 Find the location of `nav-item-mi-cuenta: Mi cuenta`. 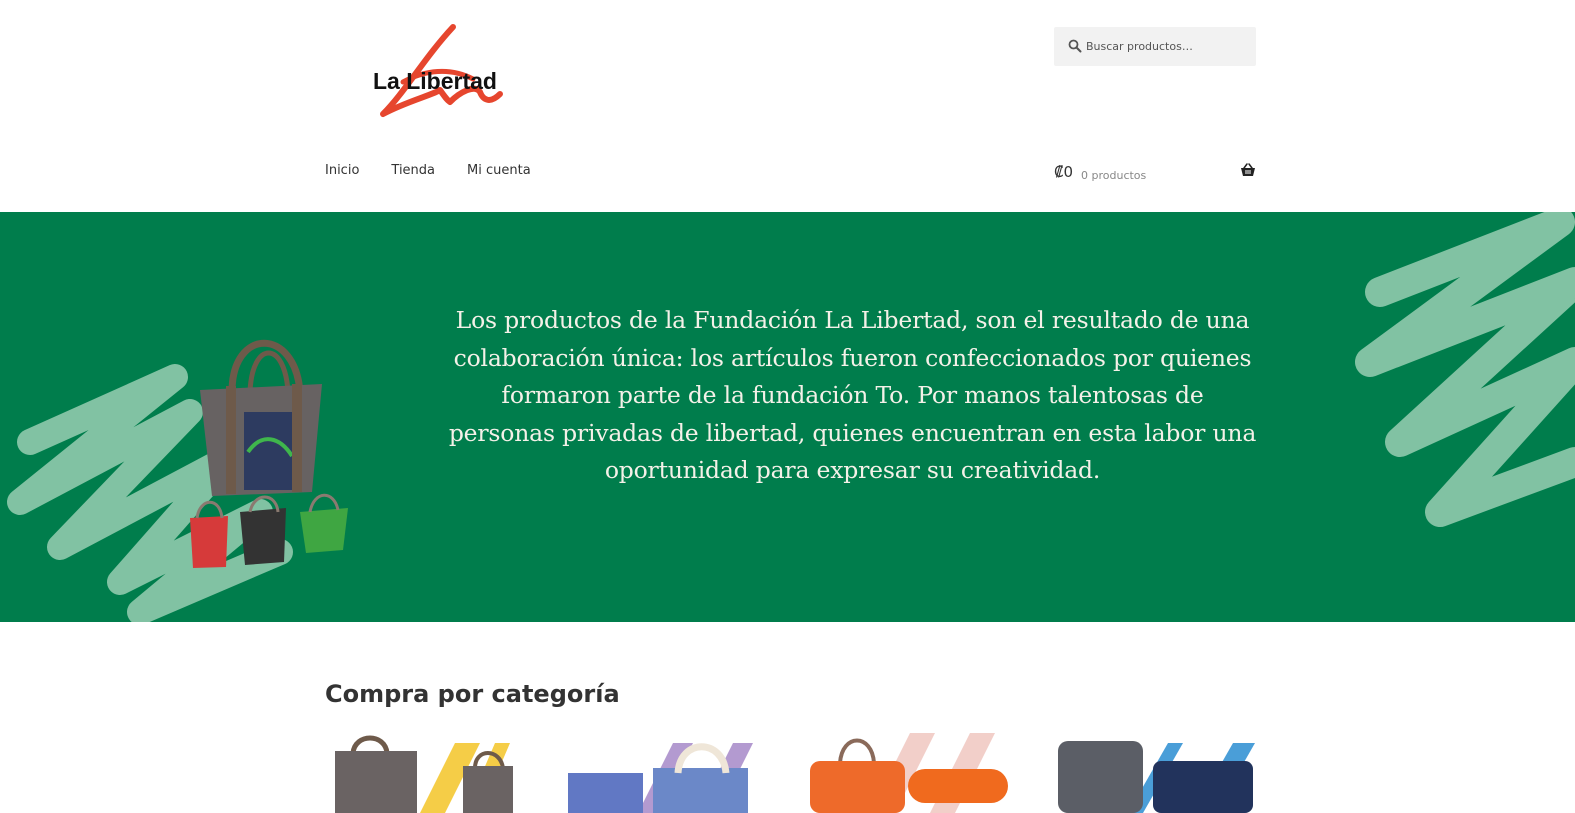

nav-item-mi-cuenta: Mi cuenta is located at coordinates (499, 172).